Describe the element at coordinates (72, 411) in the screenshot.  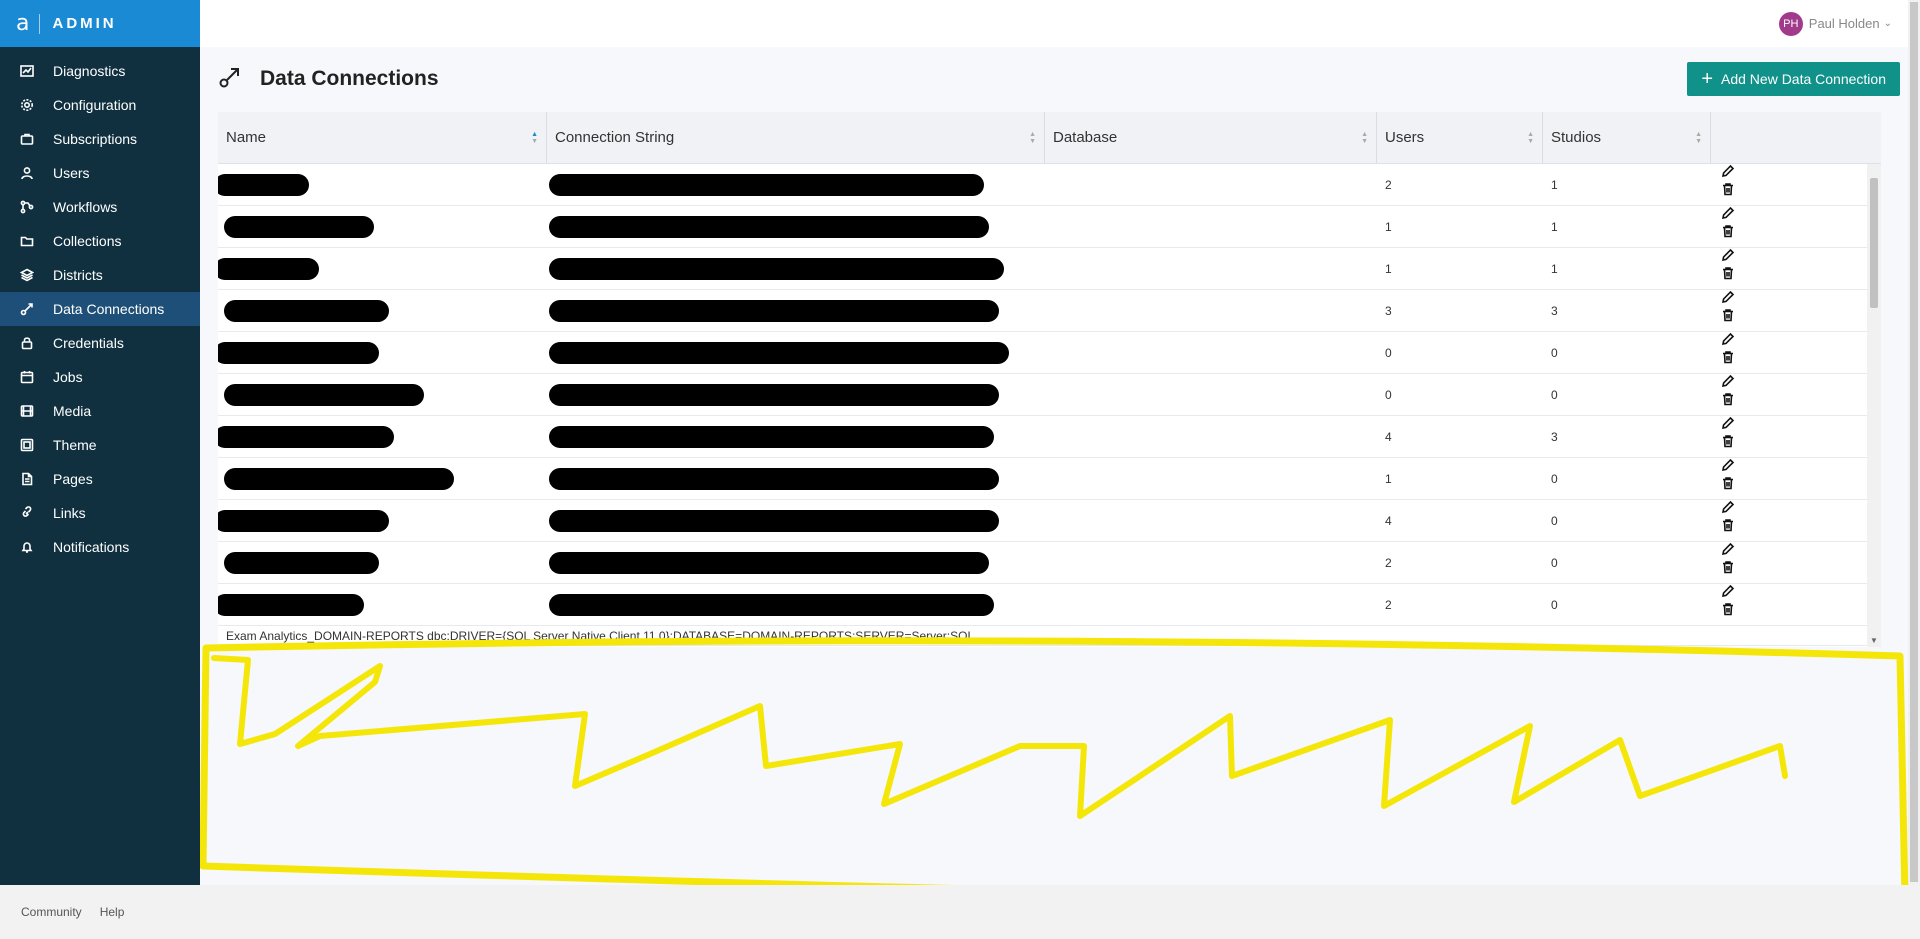
I see `sidebar-item-label: Media` at that location.